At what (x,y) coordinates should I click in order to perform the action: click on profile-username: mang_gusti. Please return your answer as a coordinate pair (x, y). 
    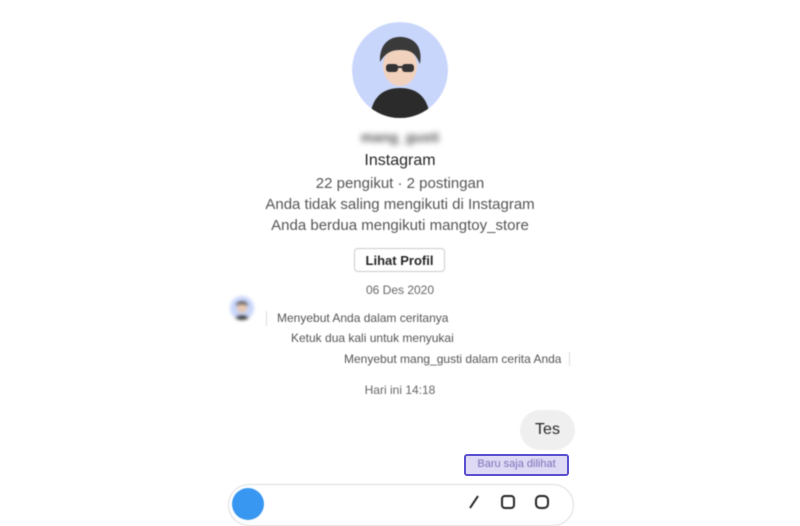
    Looking at the image, I should click on (400, 137).